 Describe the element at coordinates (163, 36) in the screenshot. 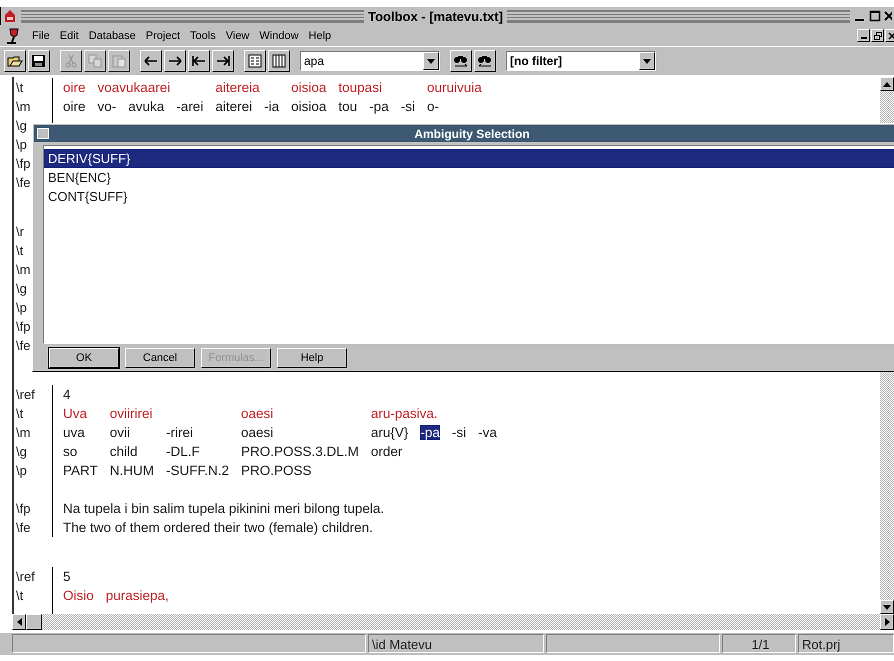

I see `menu-item: Project` at that location.